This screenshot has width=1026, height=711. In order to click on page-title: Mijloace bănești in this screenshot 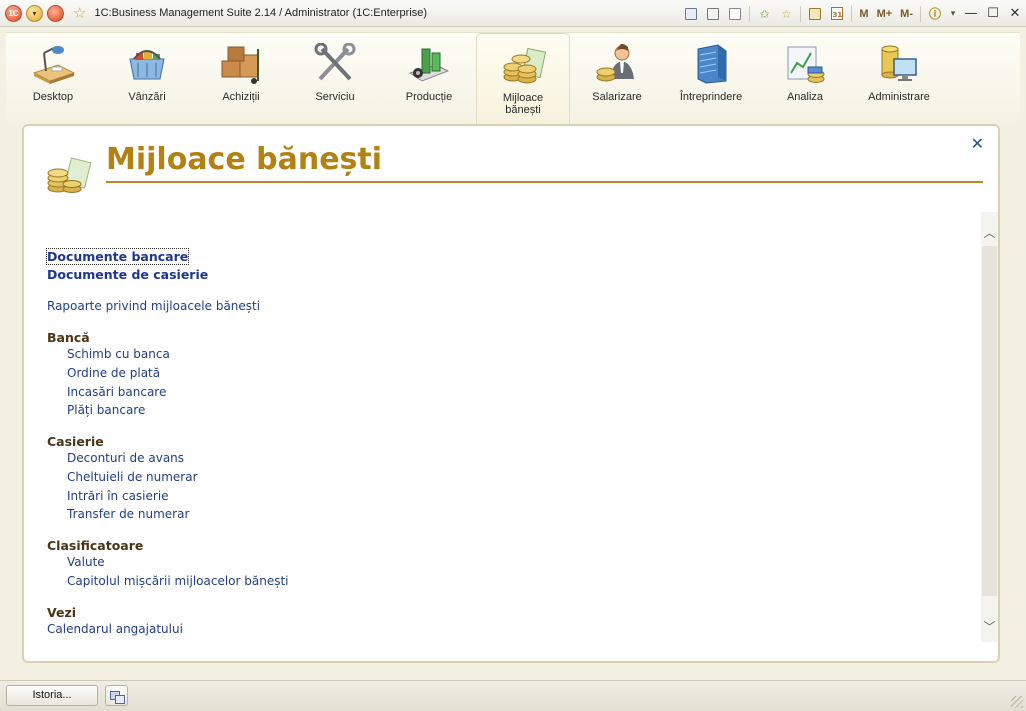, I will do `click(244, 159)`.